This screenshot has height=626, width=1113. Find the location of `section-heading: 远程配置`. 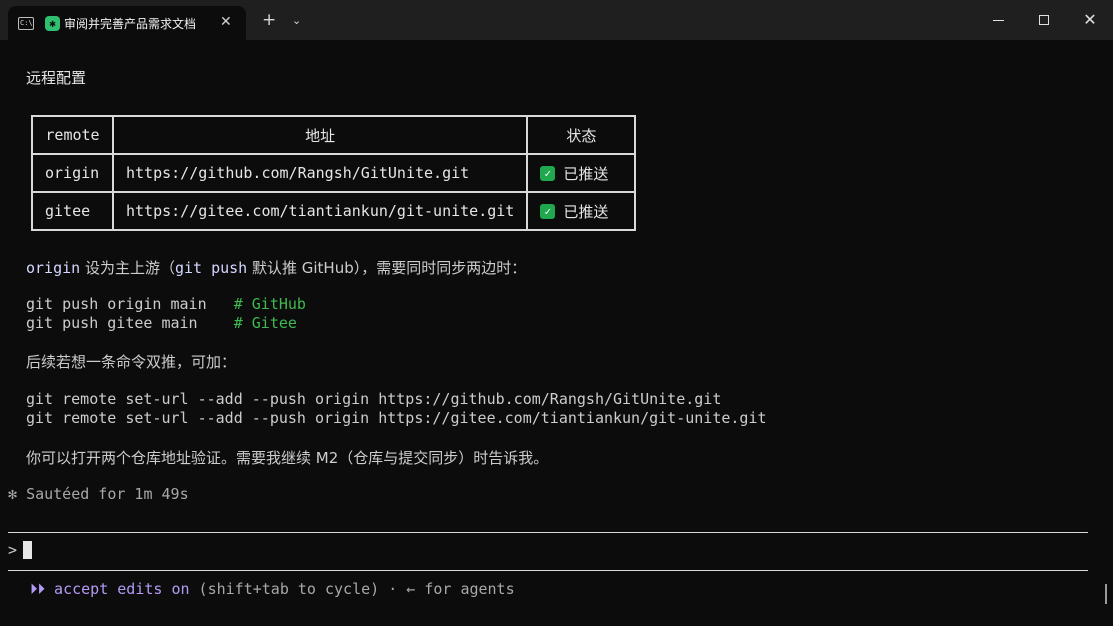

section-heading: 远程配置 is located at coordinates (56, 78).